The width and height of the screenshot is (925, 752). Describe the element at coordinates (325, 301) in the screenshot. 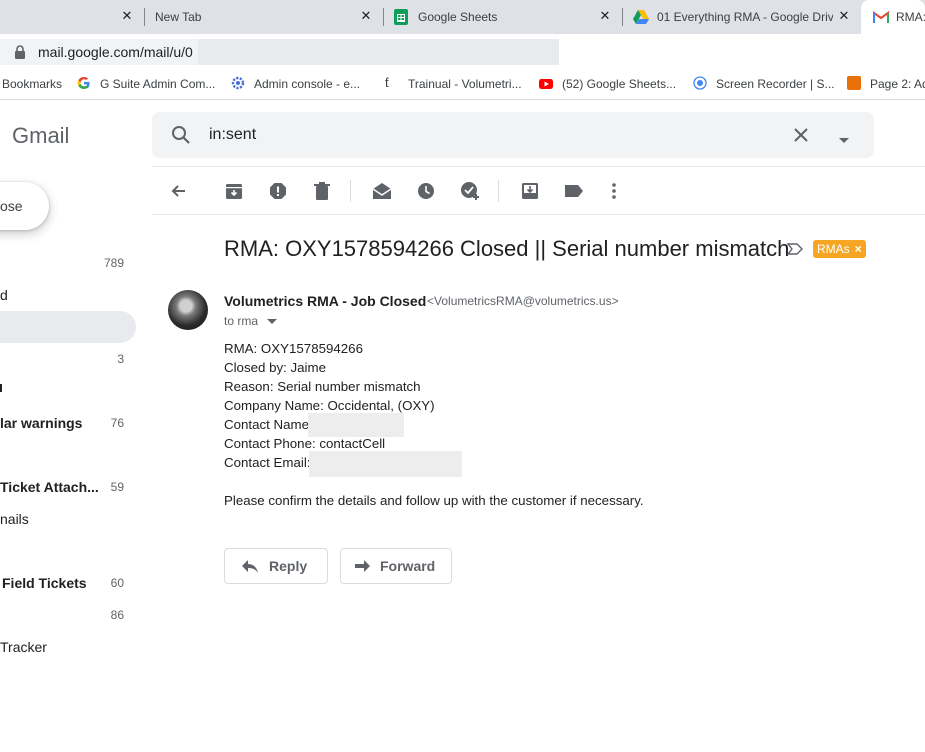

I see `sender-name: Volumetrics RMA - Job Closed` at that location.